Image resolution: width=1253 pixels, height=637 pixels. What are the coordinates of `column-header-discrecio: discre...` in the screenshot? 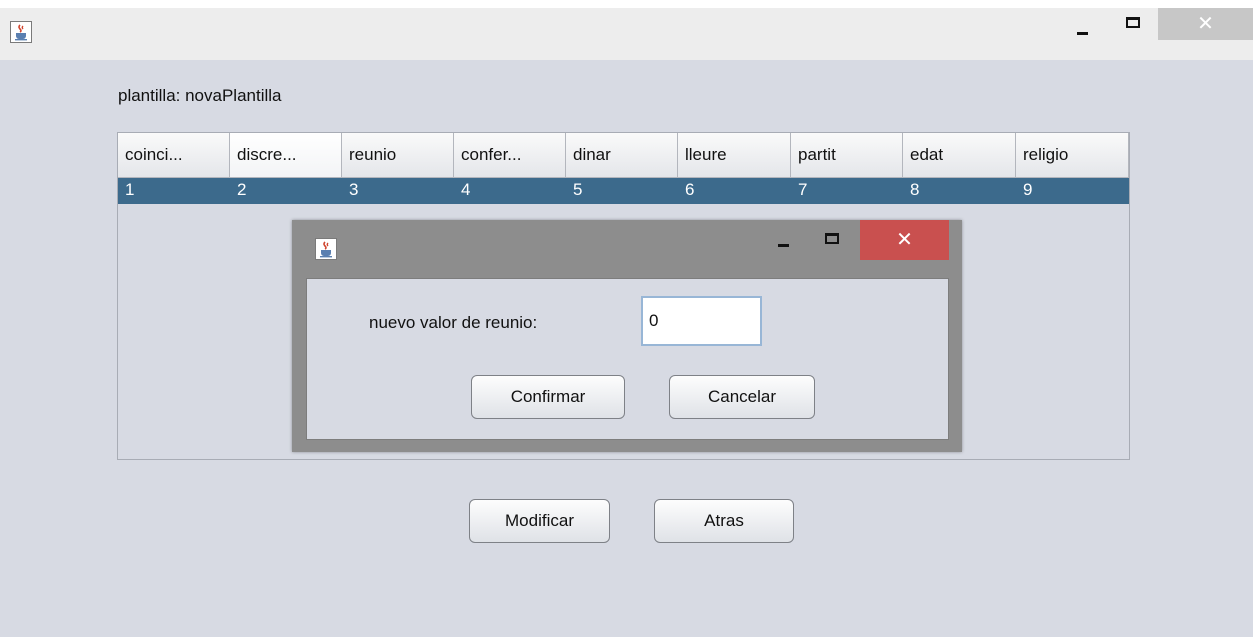 It's located at (286, 155).